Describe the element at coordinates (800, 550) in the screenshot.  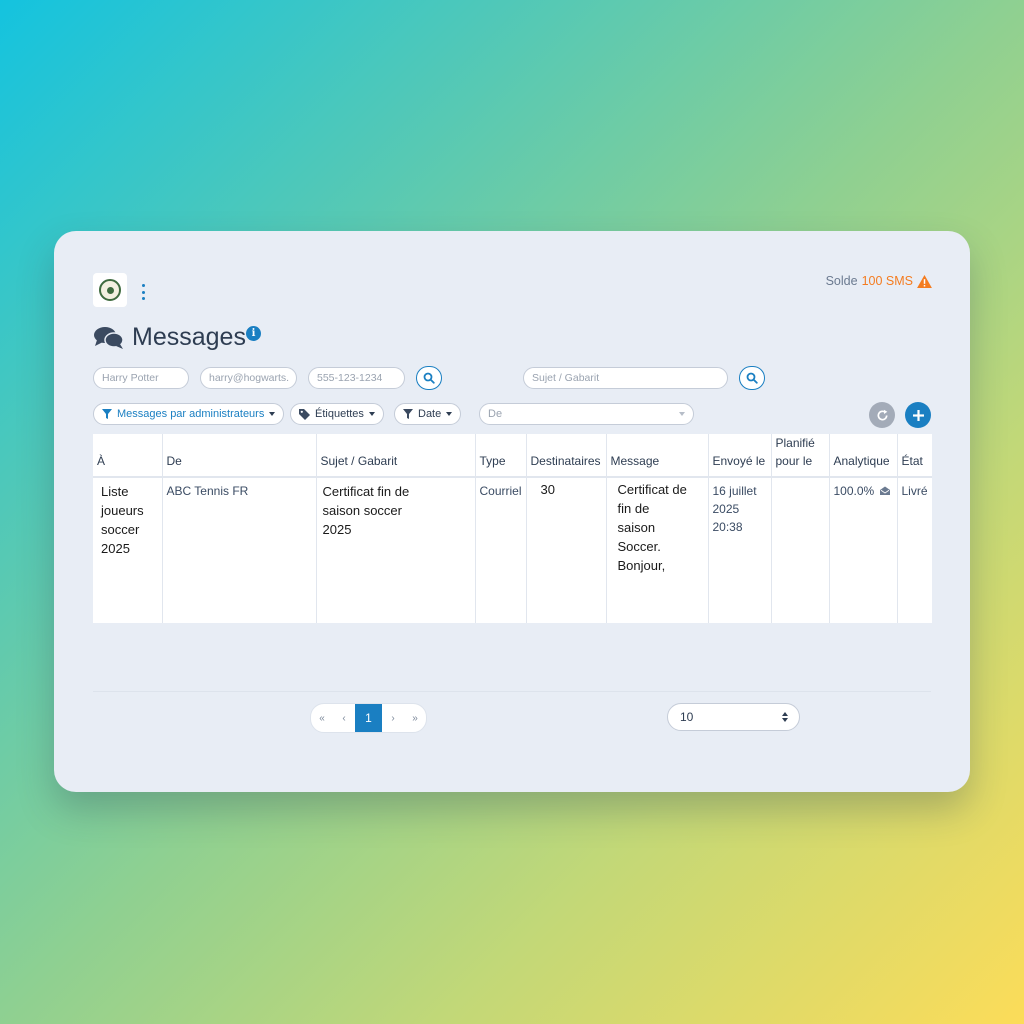
I see `cell-scheduled` at that location.